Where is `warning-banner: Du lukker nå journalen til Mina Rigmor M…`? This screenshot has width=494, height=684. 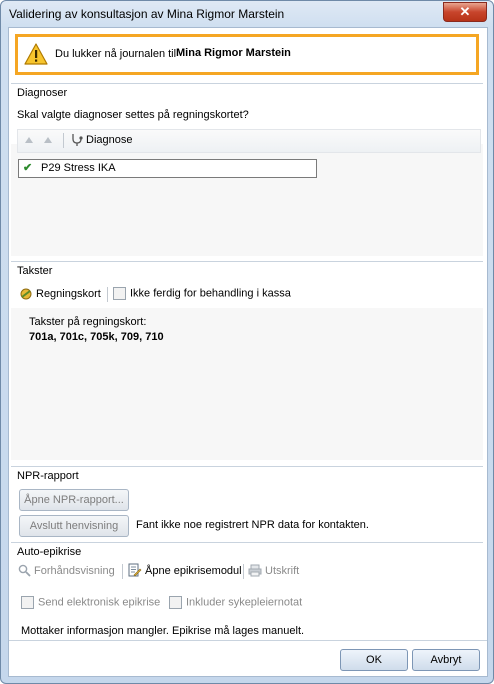 warning-banner: Du lukker nå journalen til Mina Rigmor M… is located at coordinates (247, 54).